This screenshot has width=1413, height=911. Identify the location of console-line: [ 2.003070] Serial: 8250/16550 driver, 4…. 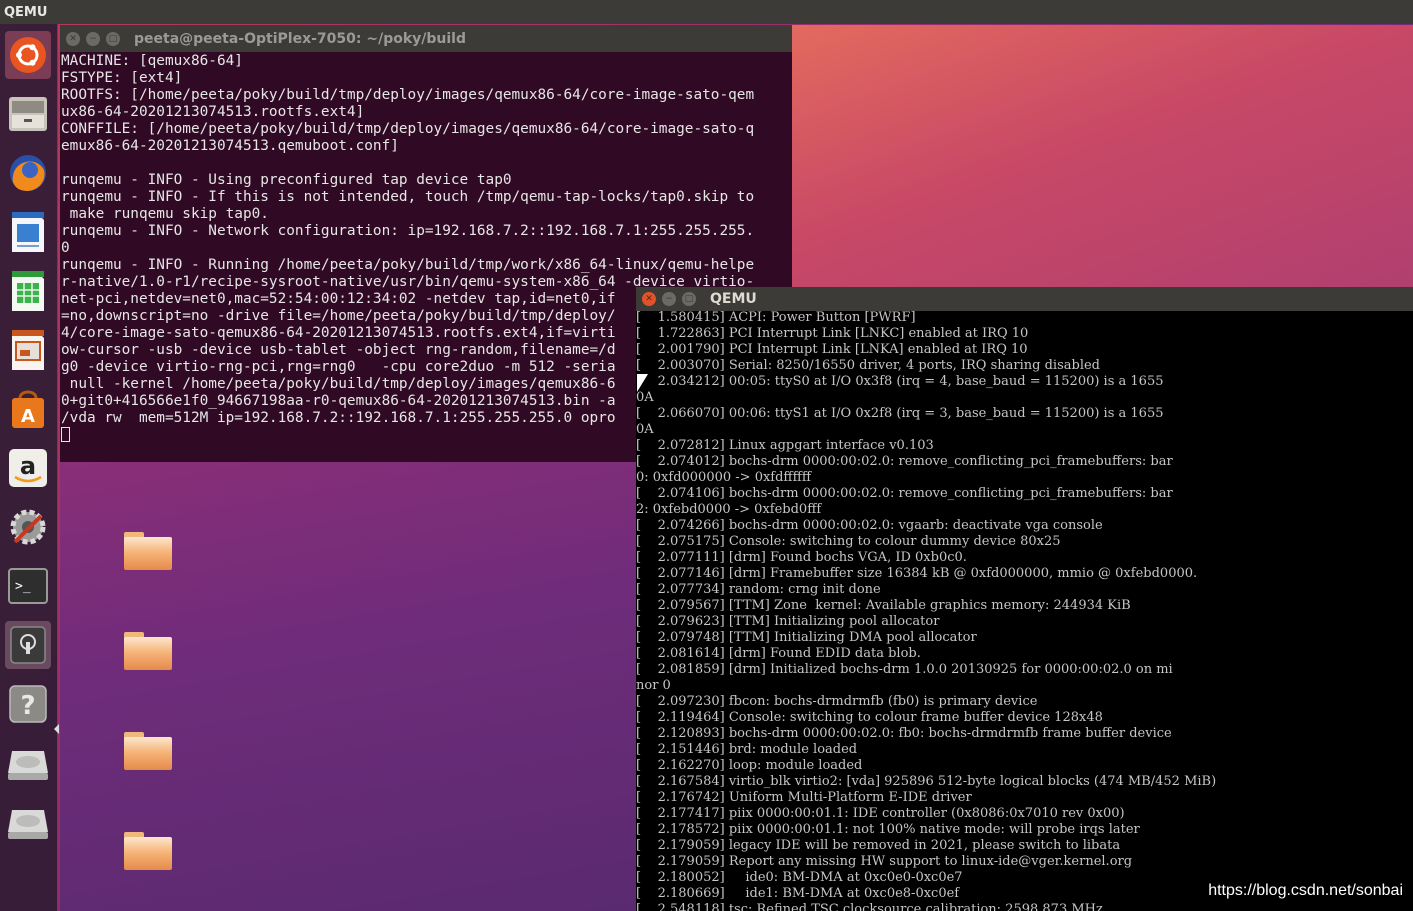
(868, 365).